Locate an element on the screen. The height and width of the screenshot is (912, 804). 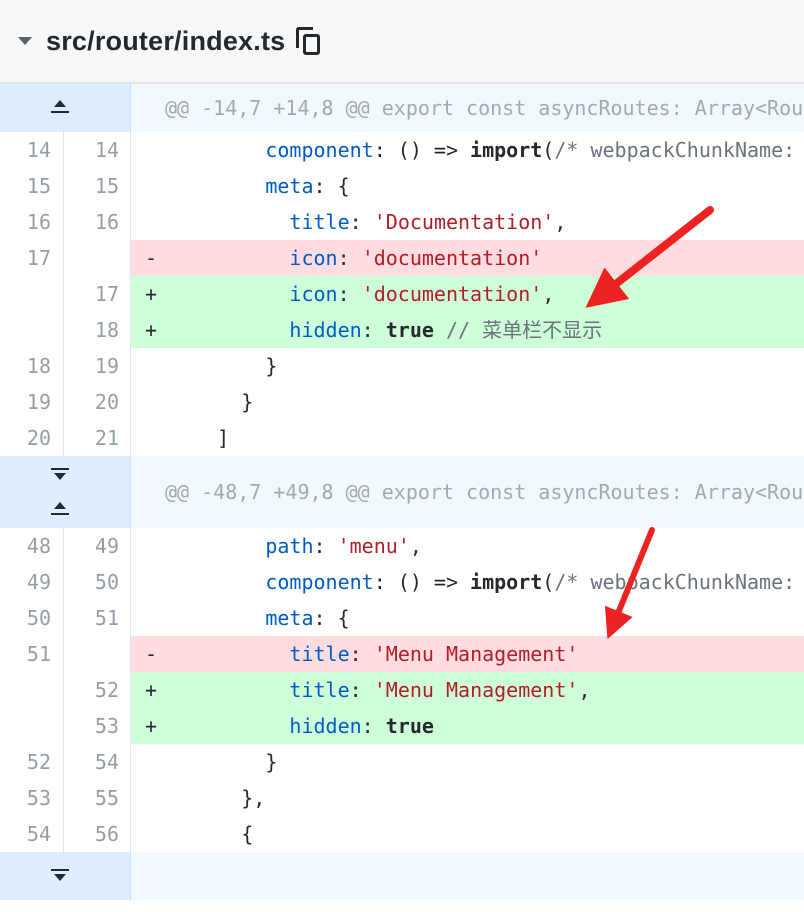
code-line: { is located at coordinates (467, 834).